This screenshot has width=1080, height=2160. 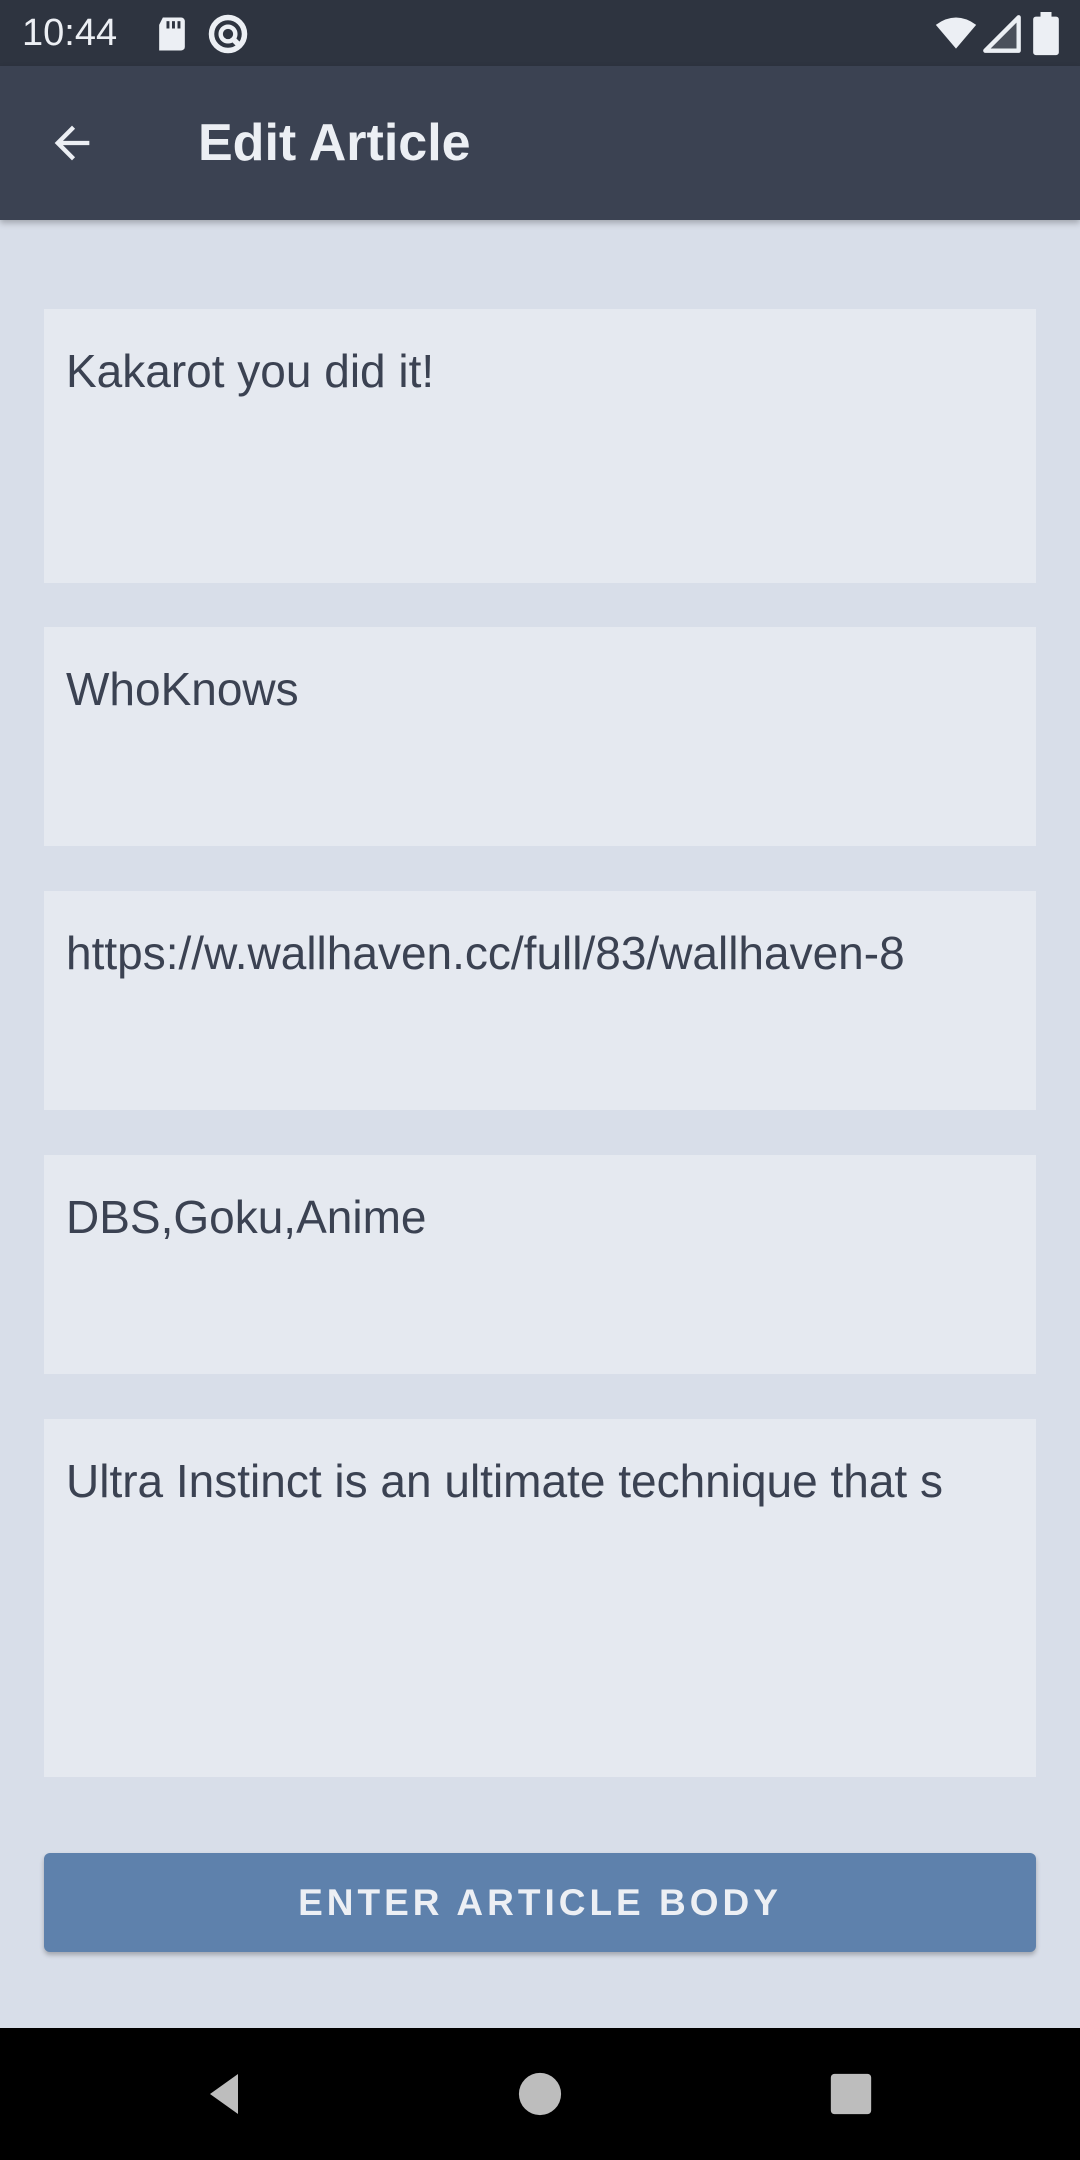 I want to click on nav-recents-icon, so click(x=851, y=2094).